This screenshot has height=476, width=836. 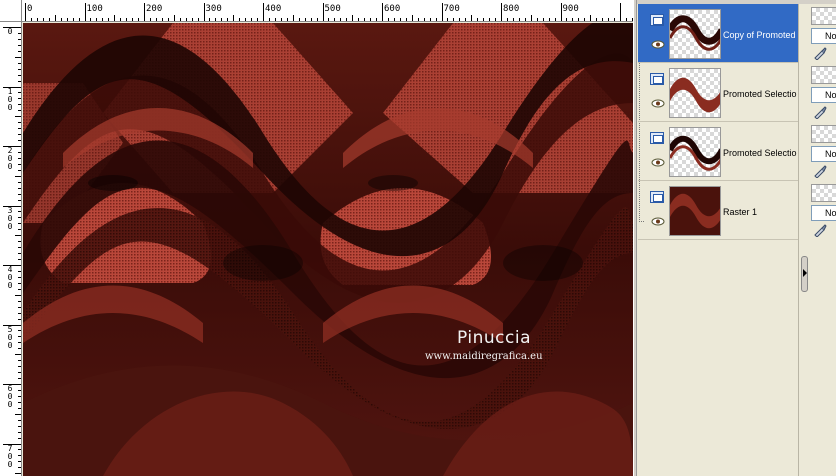 I want to click on layer-props-row: No, so click(x=817, y=151).